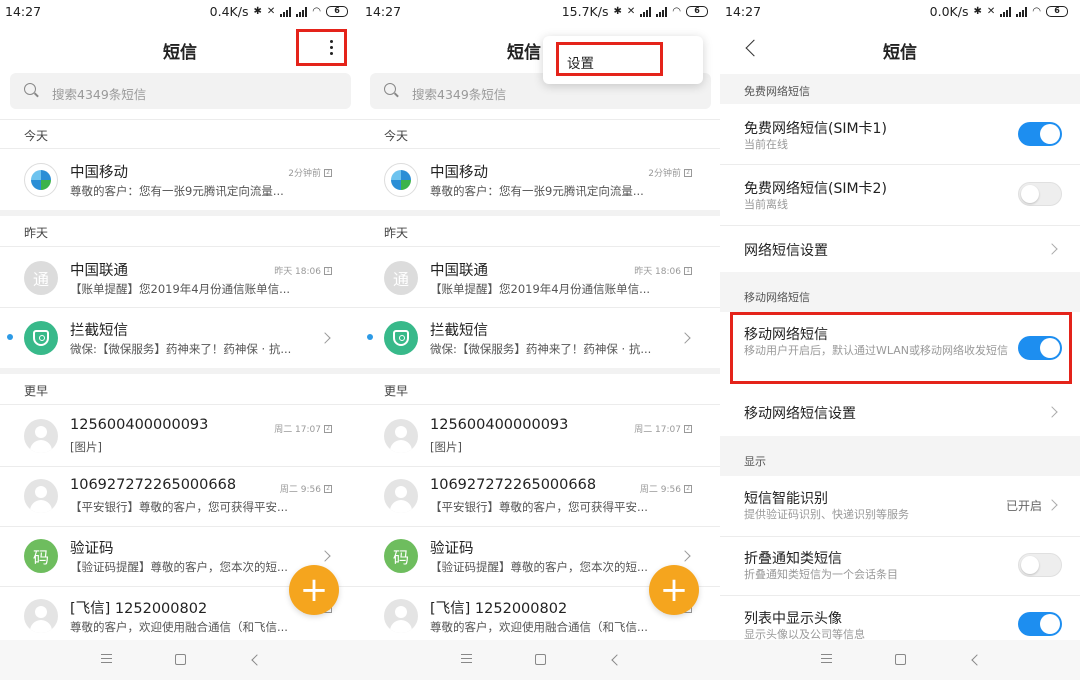  Describe the element at coordinates (452, 549) in the screenshot. I see `sender-name: 验证码` at that location.